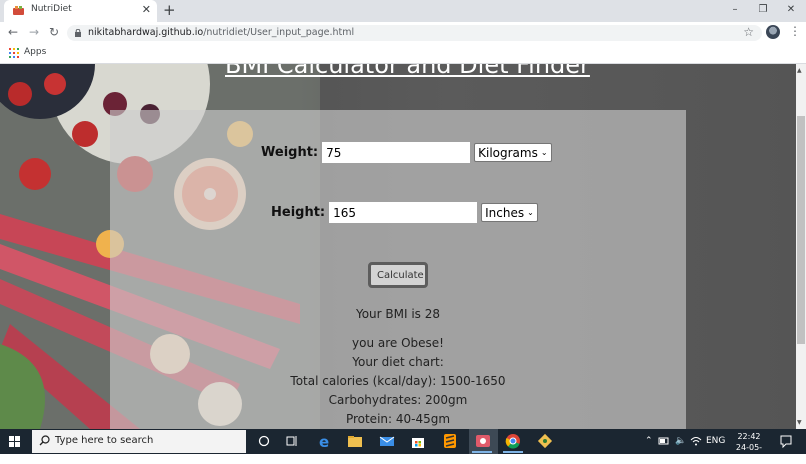 The width and height of the screenshot is (806, 464). What do you see at coordinates (292, 441) in the screenshot?
I see `task-view-icon` at bounding box center [292, 441].